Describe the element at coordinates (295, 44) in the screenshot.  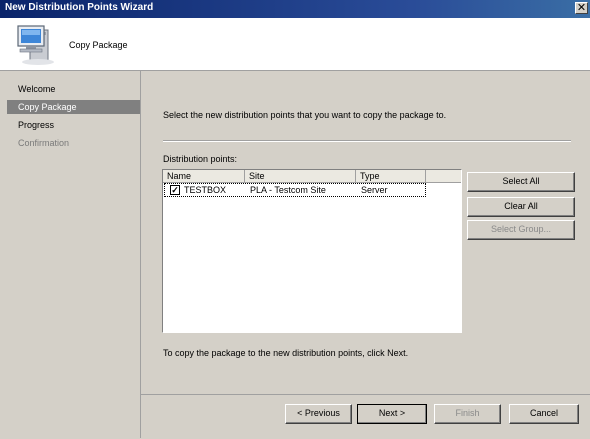
I see `wizard-header: Copy Package` at that location.